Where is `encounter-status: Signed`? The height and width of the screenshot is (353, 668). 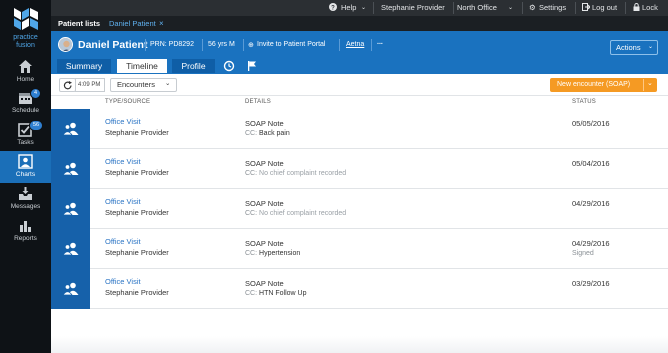 encounter-status: Signed is located at coordinates (583, 253).